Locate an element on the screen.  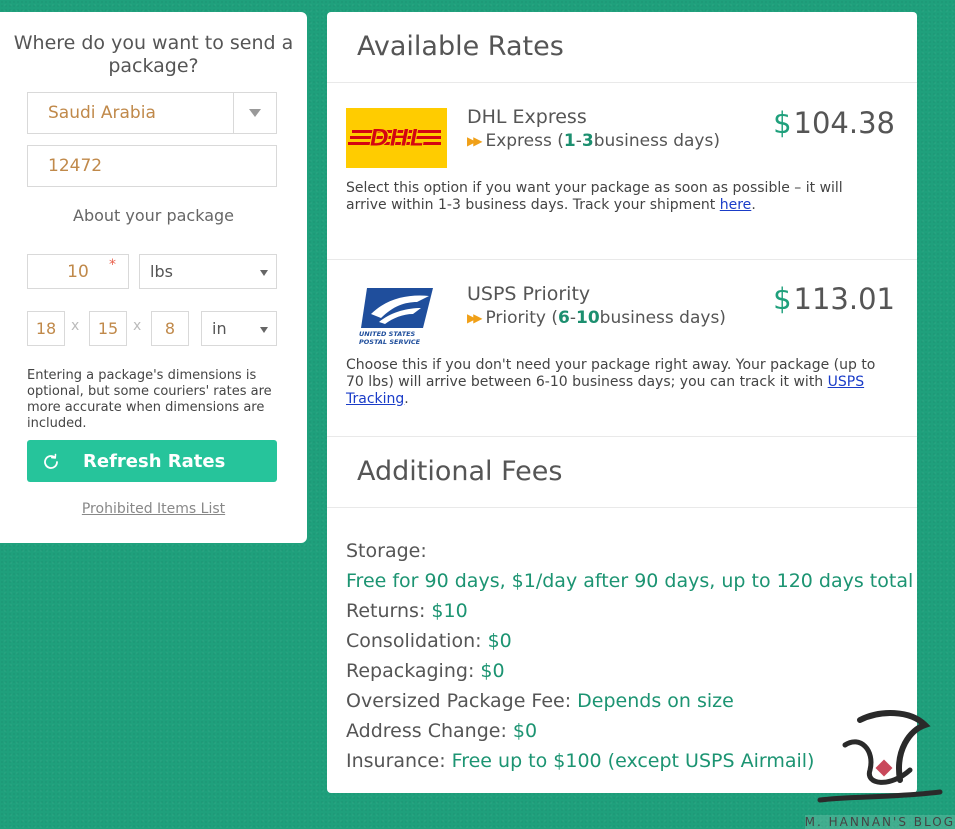
usps-logo: UNITED STATES POSTAL SERVICE is located at coordinates (397, 315).